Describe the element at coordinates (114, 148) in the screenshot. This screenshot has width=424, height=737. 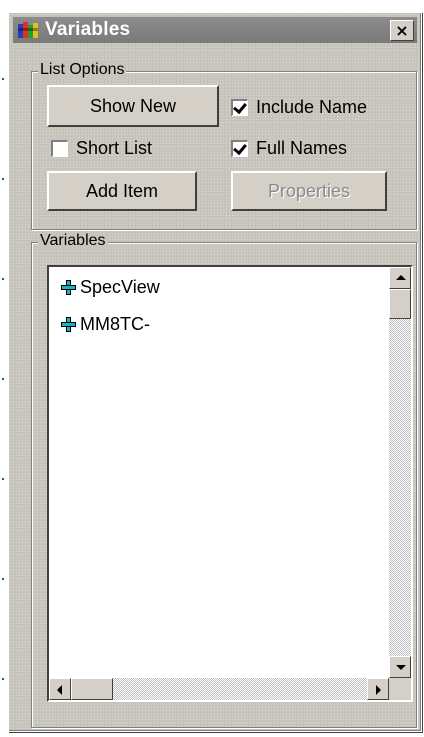
I see `short-list-label: Short List` at that location.